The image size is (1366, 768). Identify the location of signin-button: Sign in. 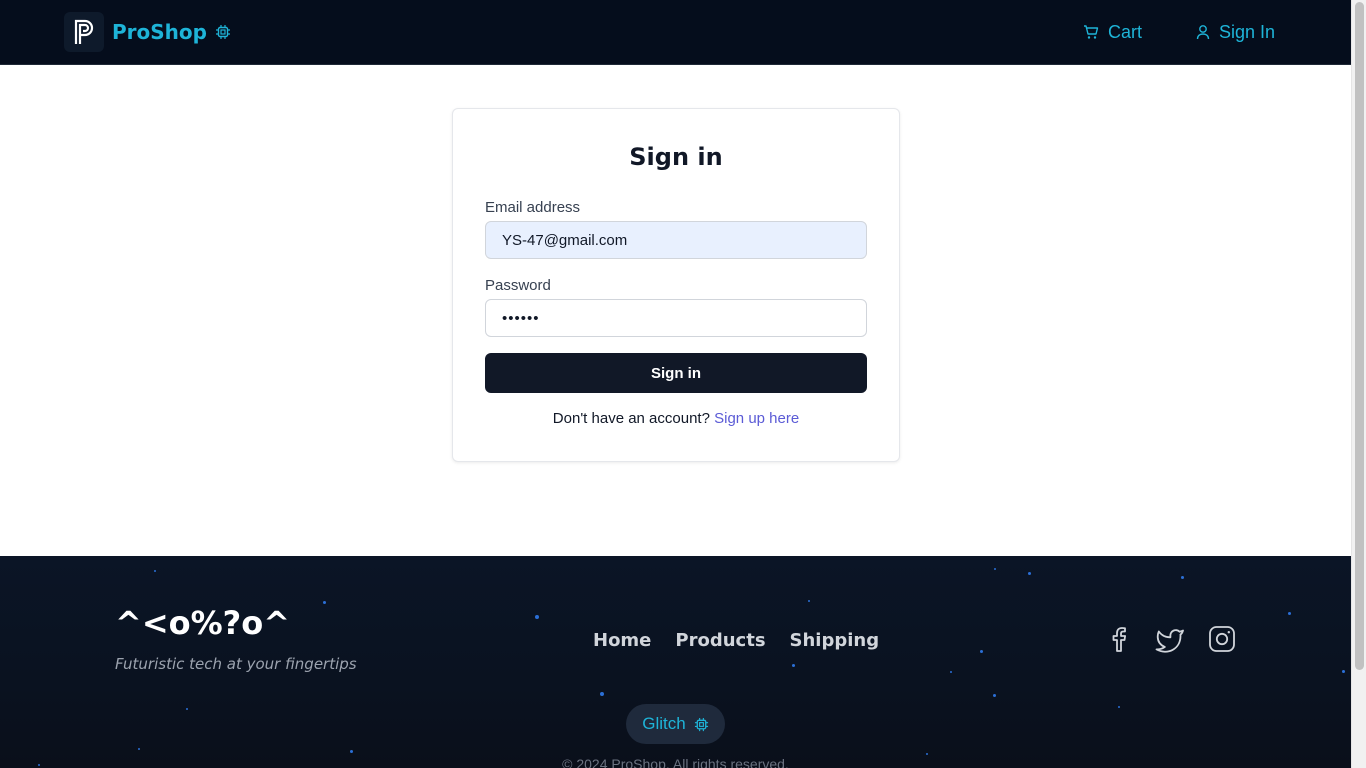
(676, 373).